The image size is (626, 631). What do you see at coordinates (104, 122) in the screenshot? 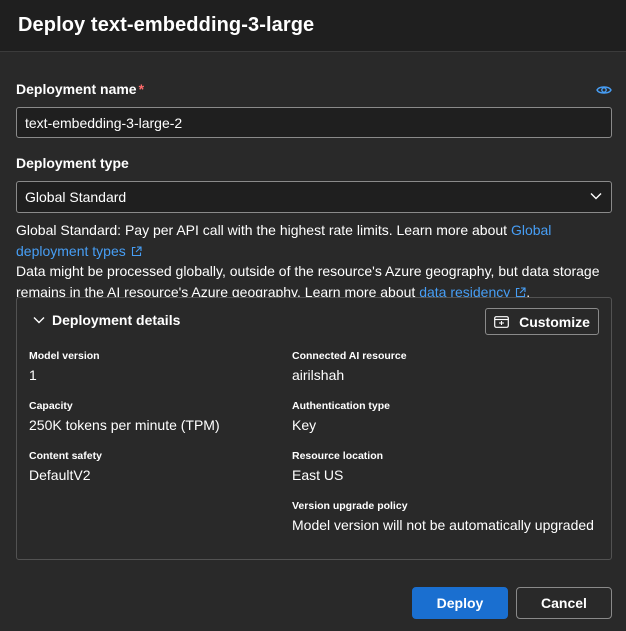
I see `deployment-name-value: text-embedding-3-large-2` at bounding box center [104, 122].